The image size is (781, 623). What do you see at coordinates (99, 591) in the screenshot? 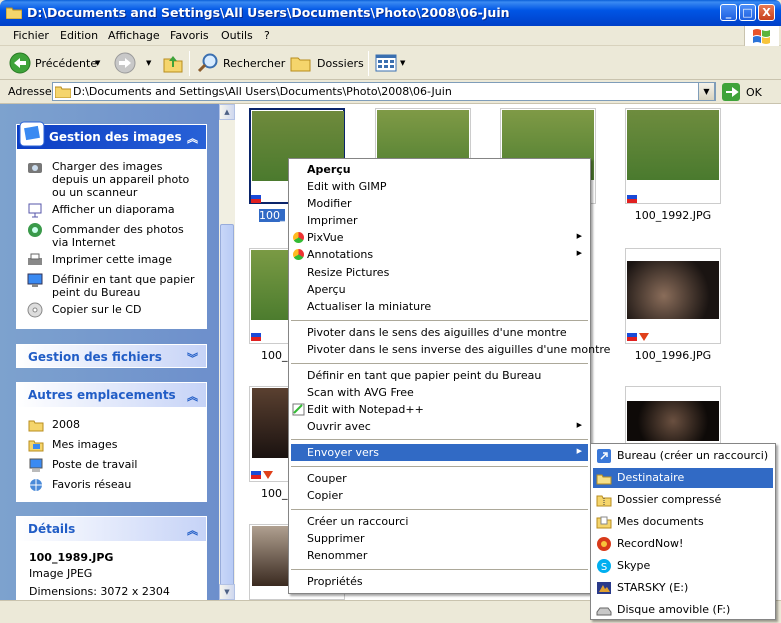
I see `details-dimensions: Dimensions: 3072 x 2304` at bounding box center [99, 591].